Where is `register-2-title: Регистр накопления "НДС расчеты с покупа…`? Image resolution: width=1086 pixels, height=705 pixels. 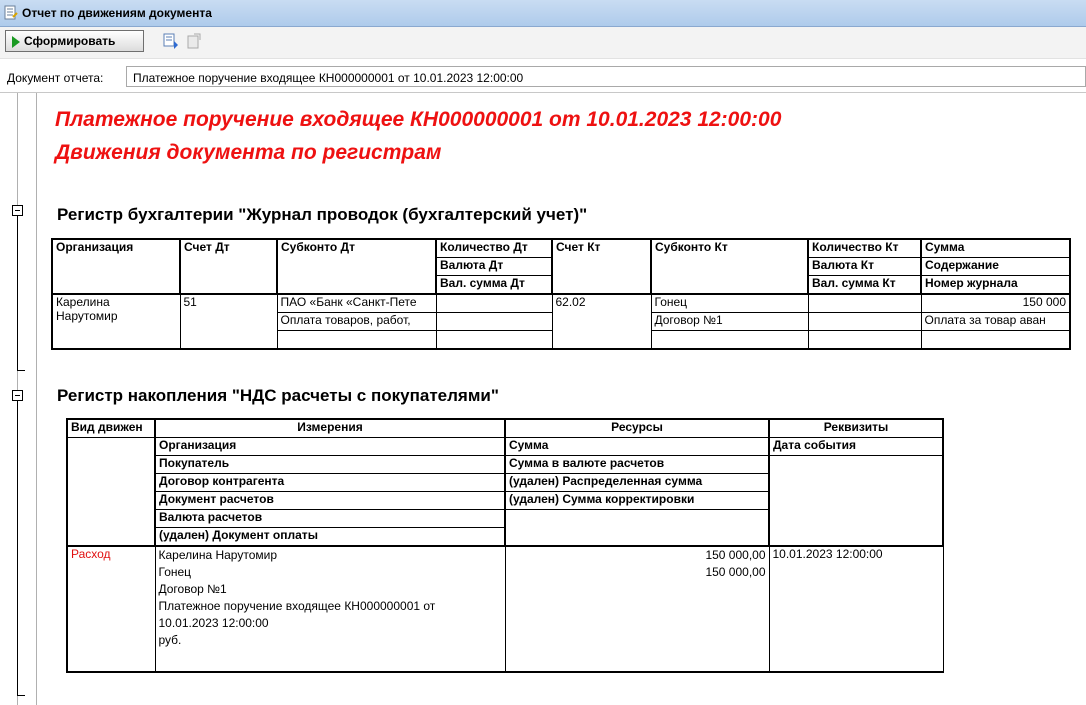
register-2-title: Регистр накопления "НДС расчеты с покупа… is located at coordinates (278, 395).